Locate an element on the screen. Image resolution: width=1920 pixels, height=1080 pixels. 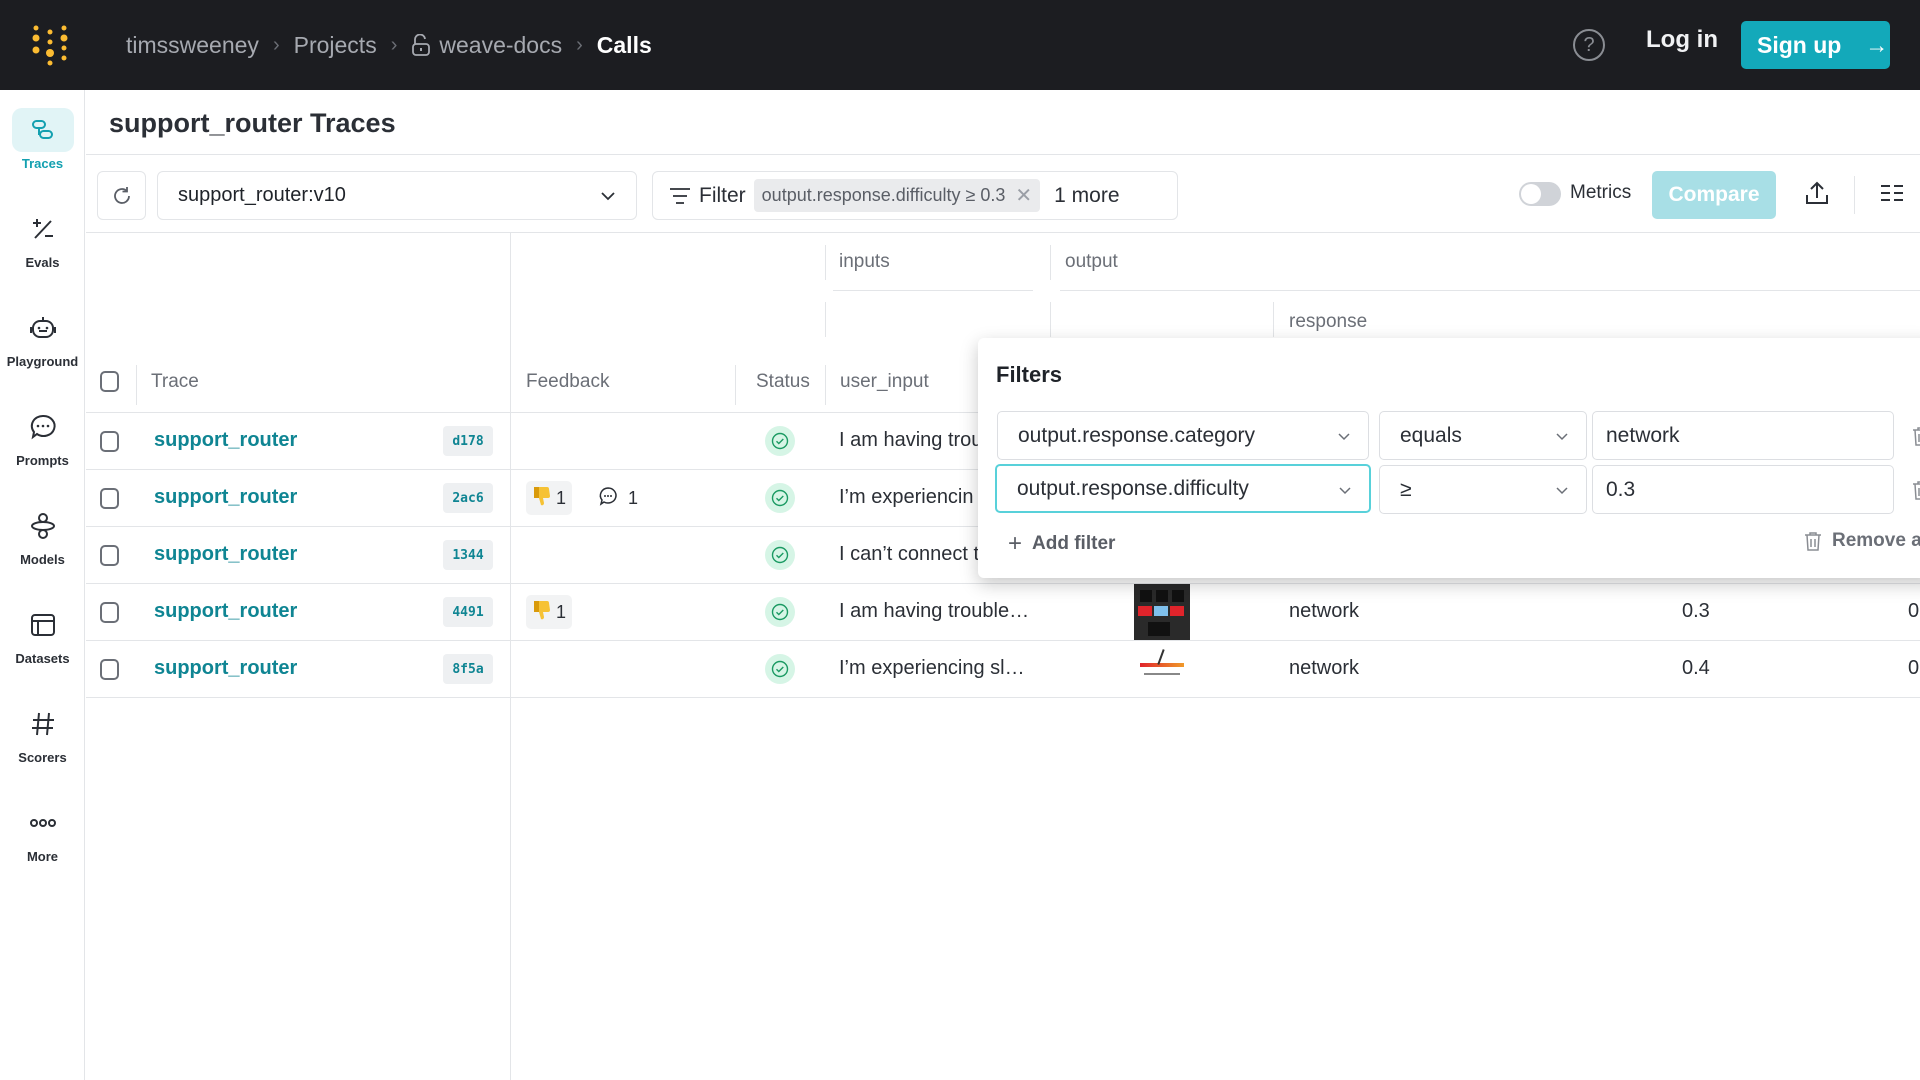
filter-icon is located at coordinates (680, 195).